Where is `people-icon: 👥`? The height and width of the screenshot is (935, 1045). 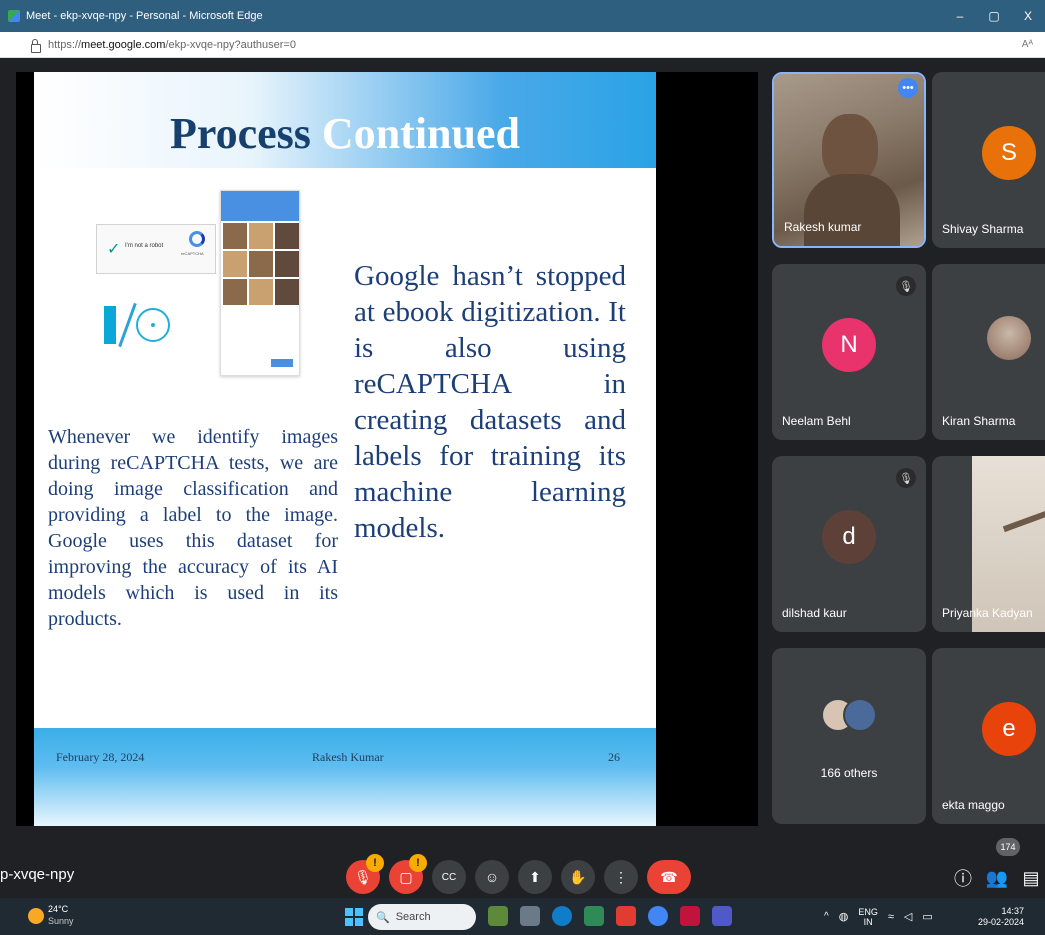
people-icon: 👥 is located at coordinates (997, 878).